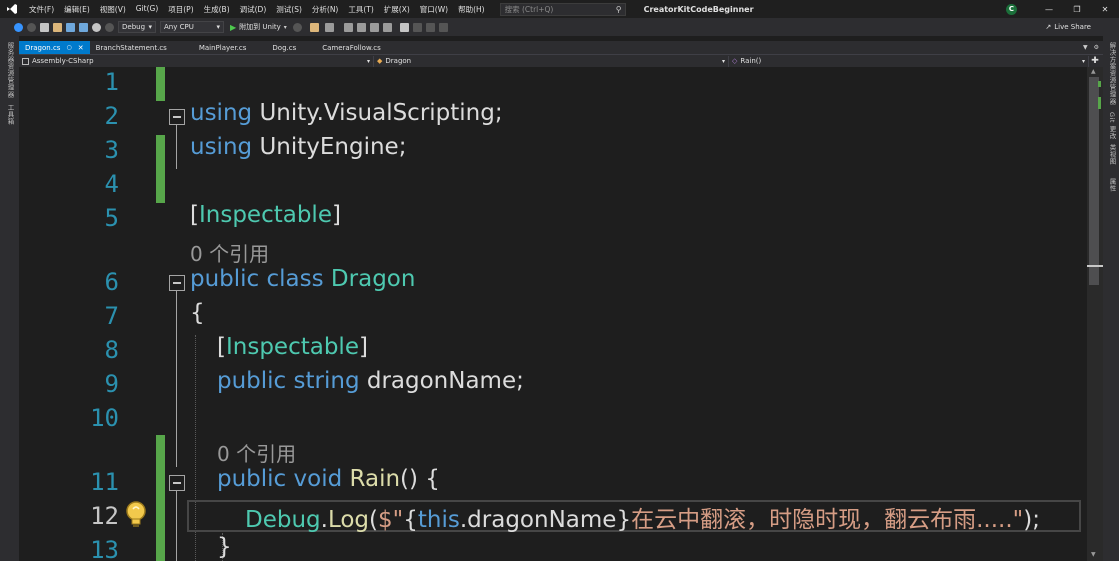 The width and height of the screenshot is (1119, 561). What do you see at coordinates (380, 61) in the screenshot?
I see `class-icon: ◆` at bounding box center [380, 61].